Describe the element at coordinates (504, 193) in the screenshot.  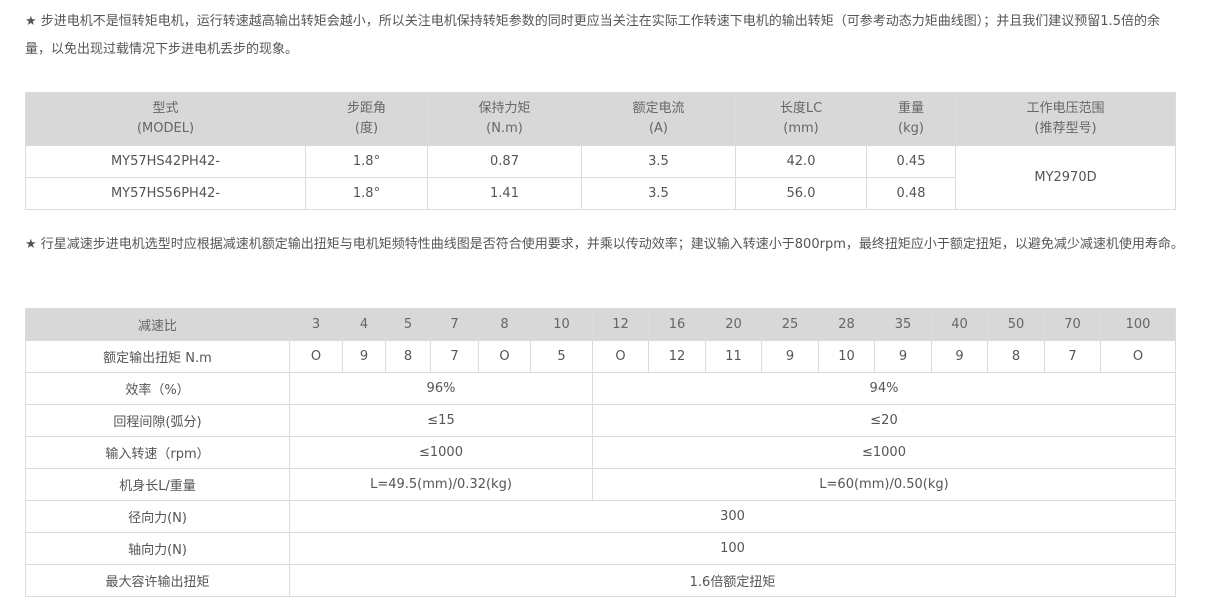
I see `cell-holding-torque: 1.41` at that location.